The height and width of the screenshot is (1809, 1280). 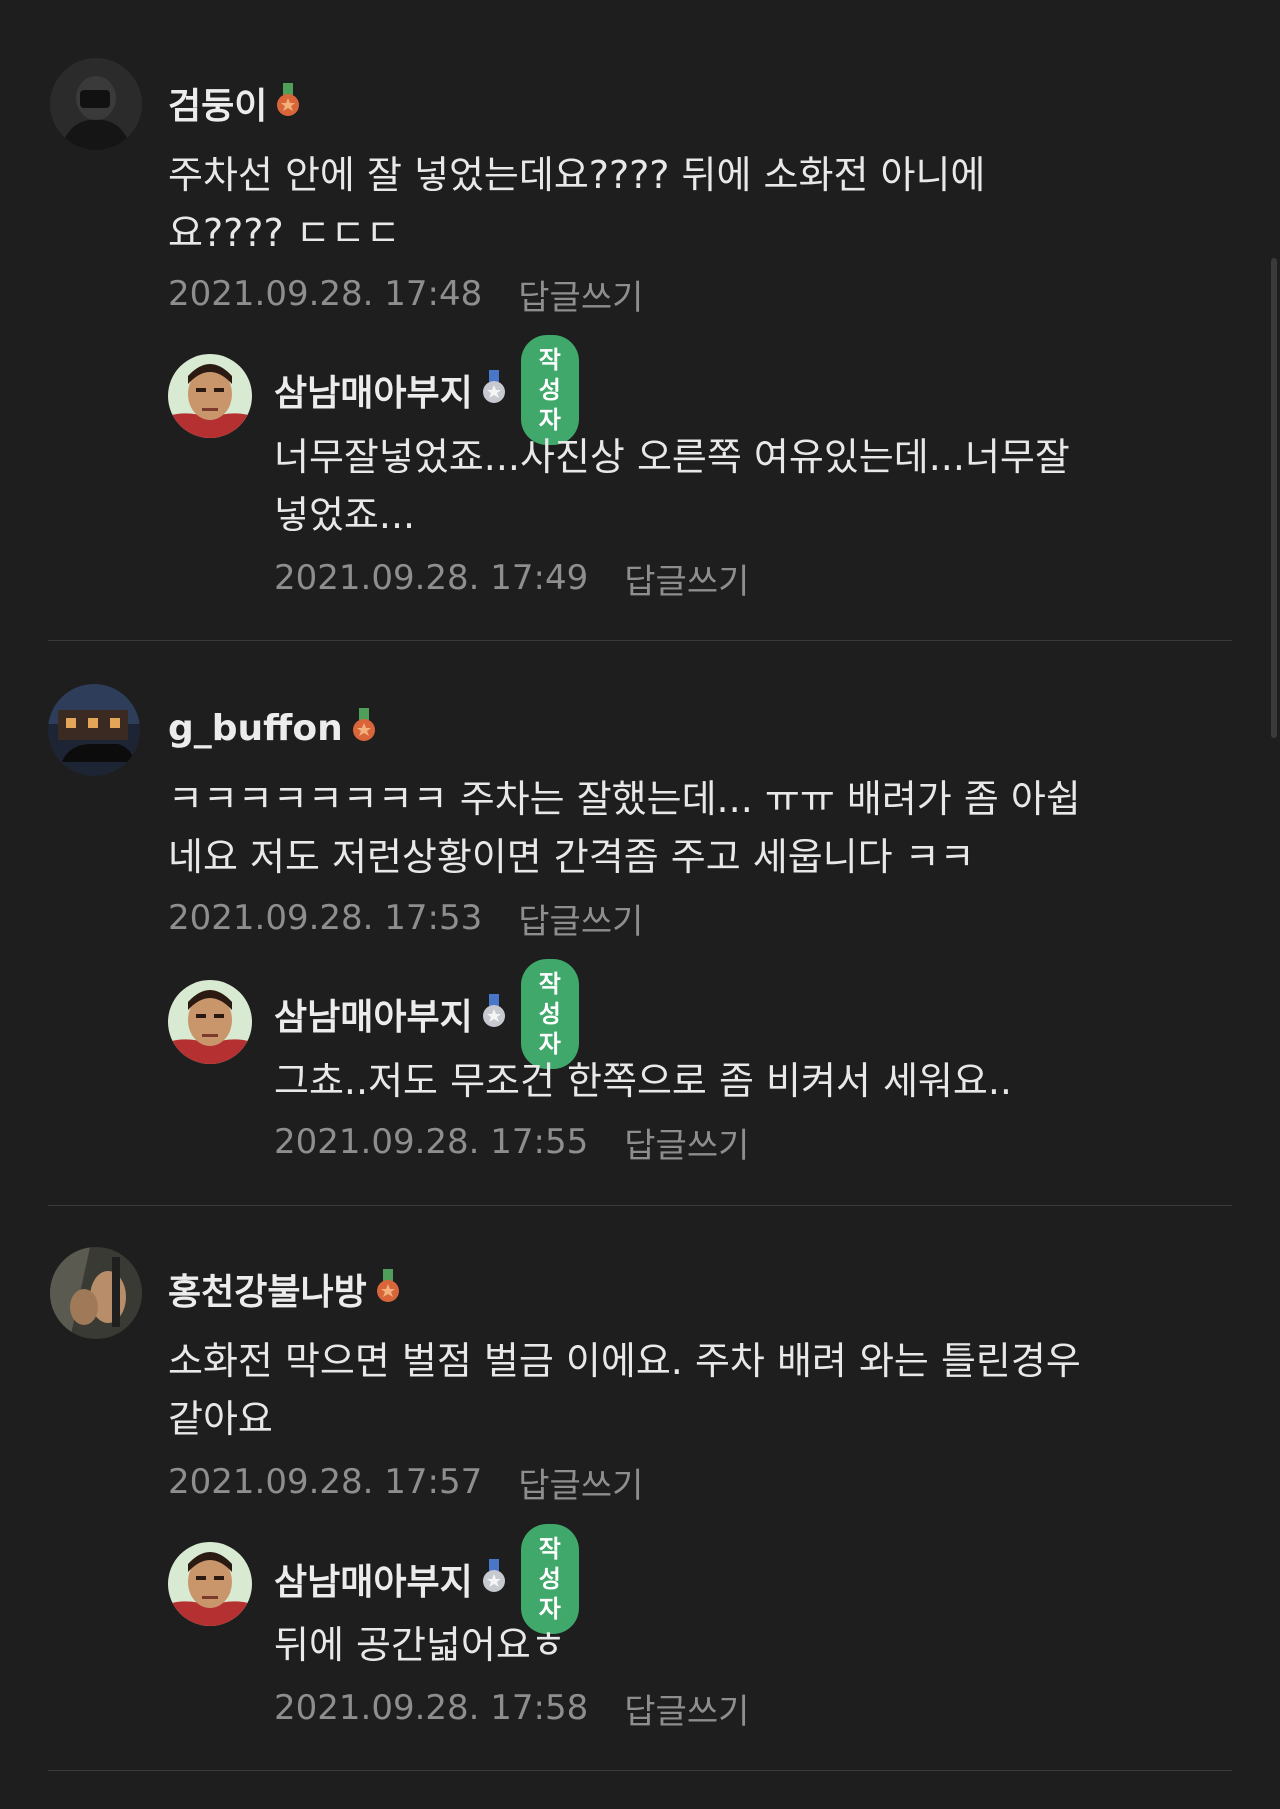 I want to click on comment-meta: 2021.09.28. 17:57 답글쓰기, so click(x=405, y=1482).